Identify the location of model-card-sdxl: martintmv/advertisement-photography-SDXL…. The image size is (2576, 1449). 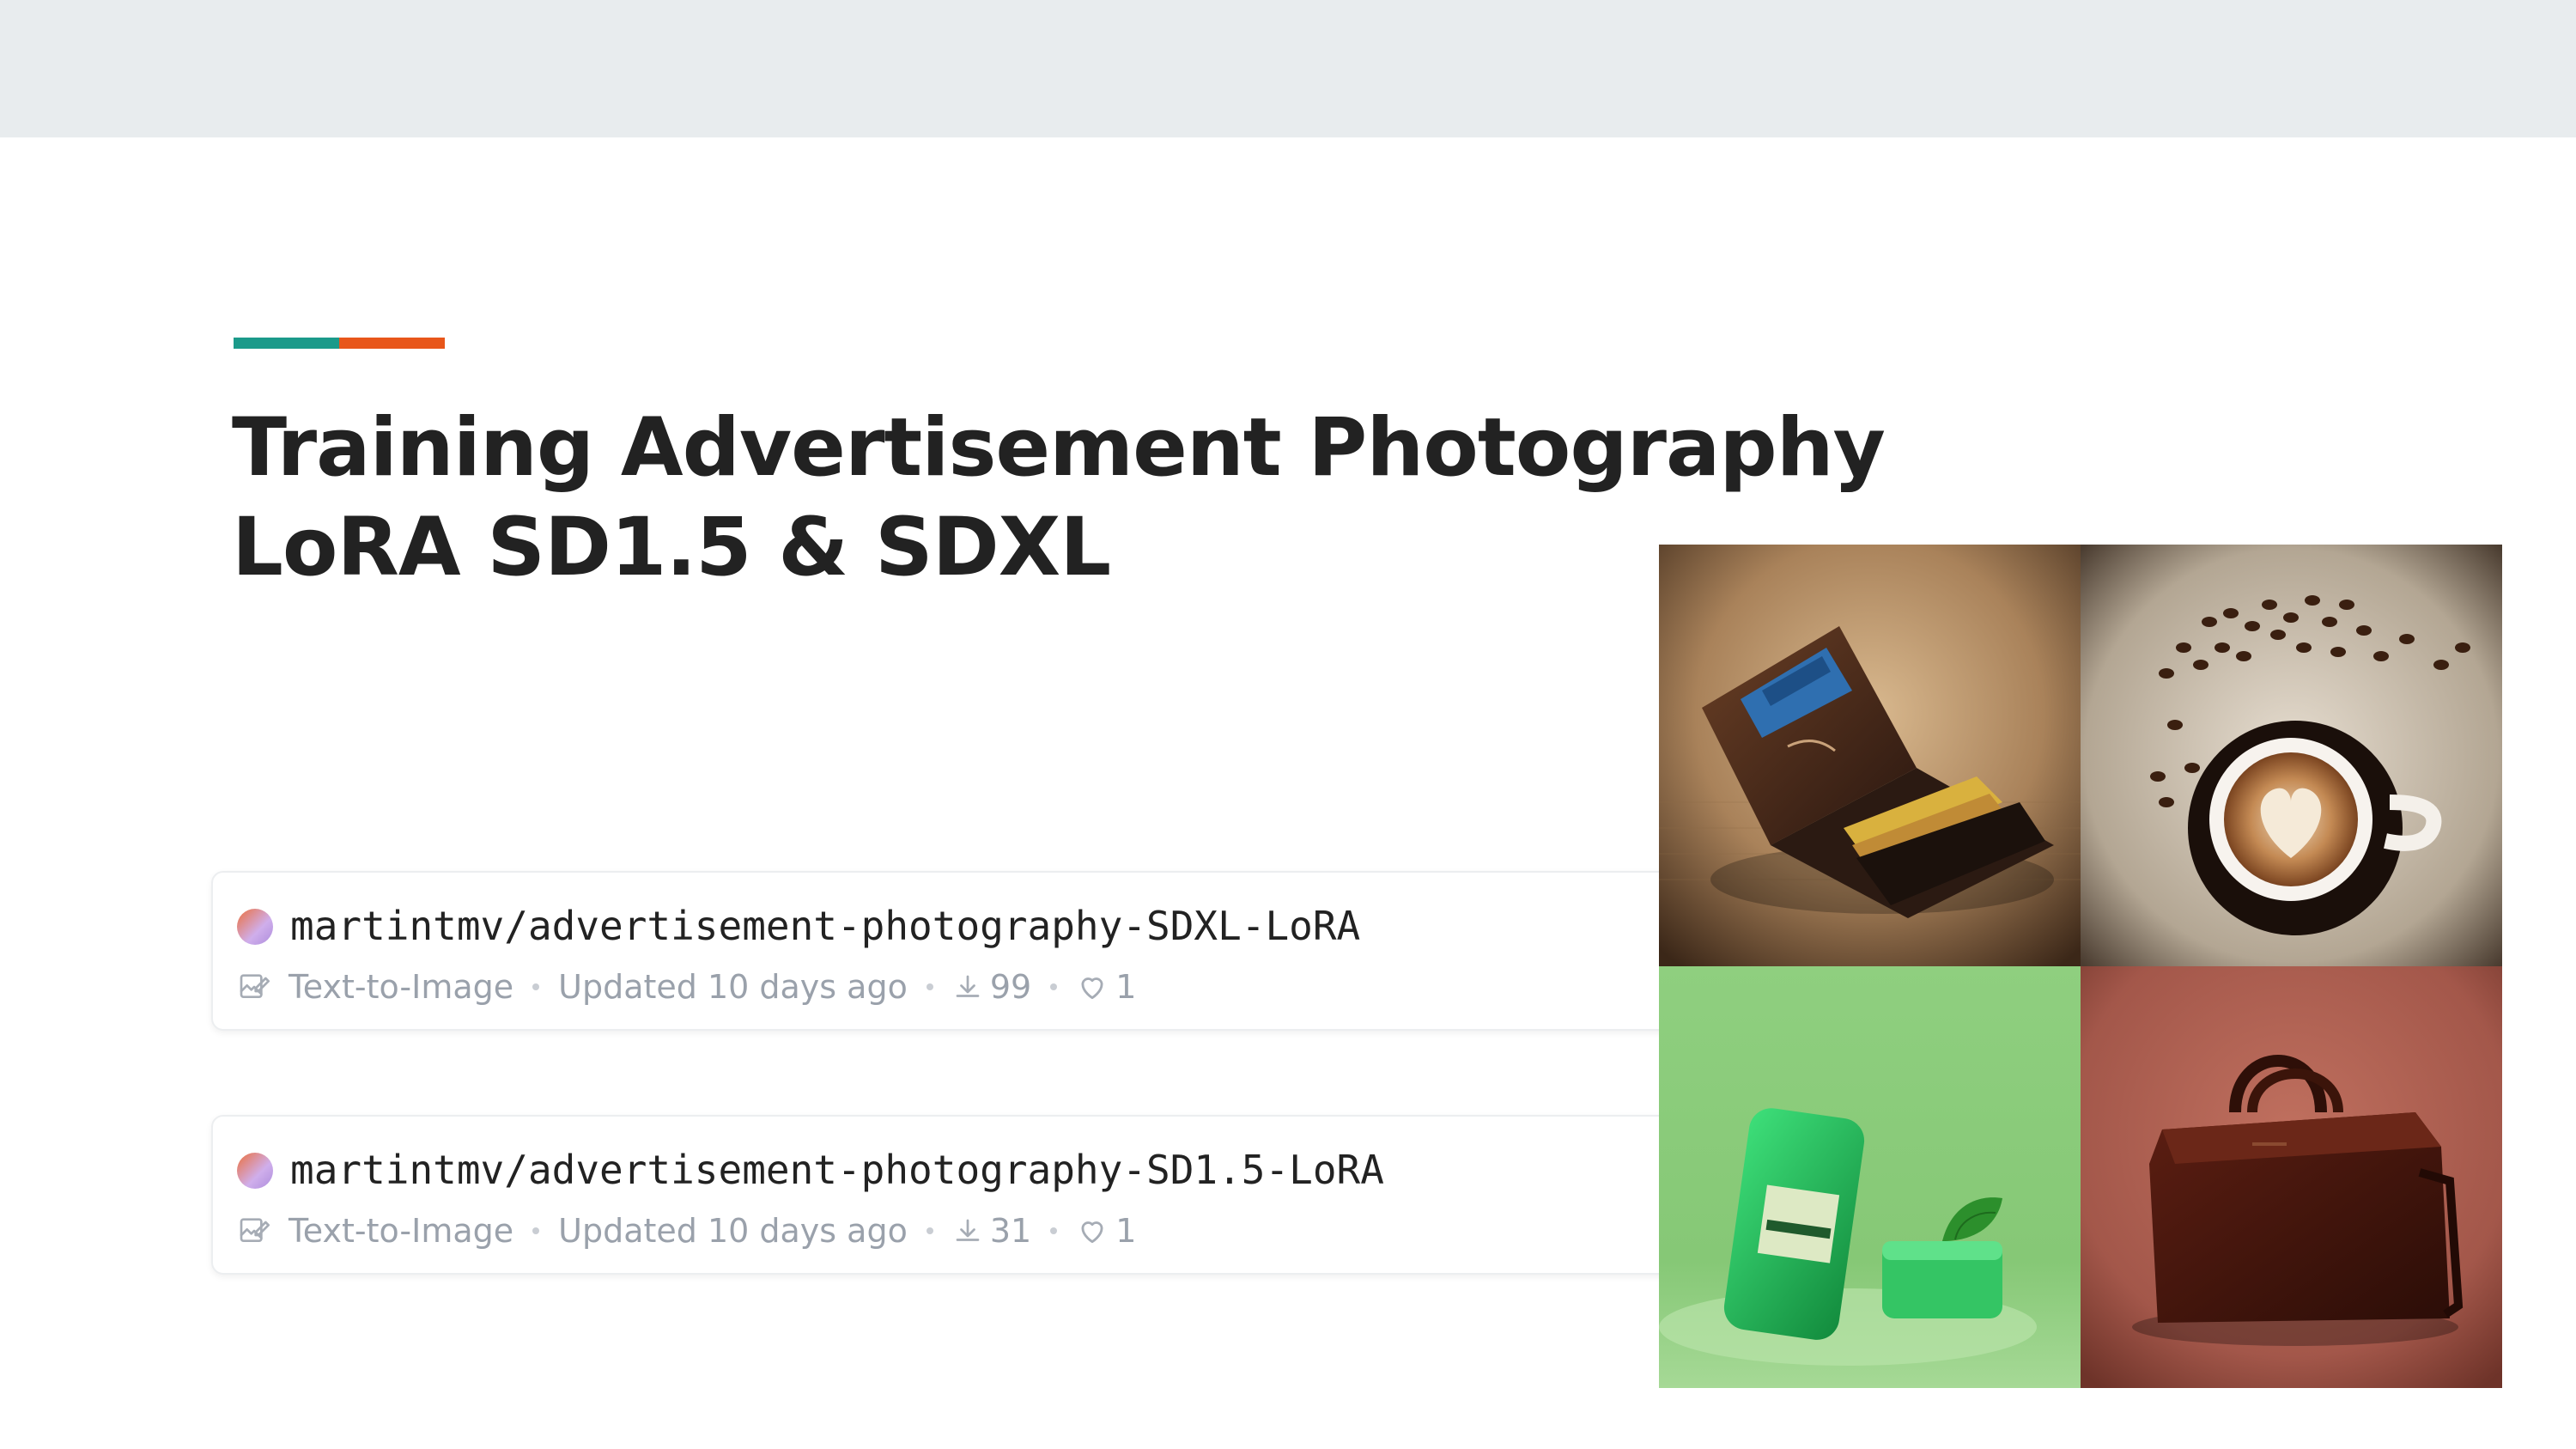
(984, 951).